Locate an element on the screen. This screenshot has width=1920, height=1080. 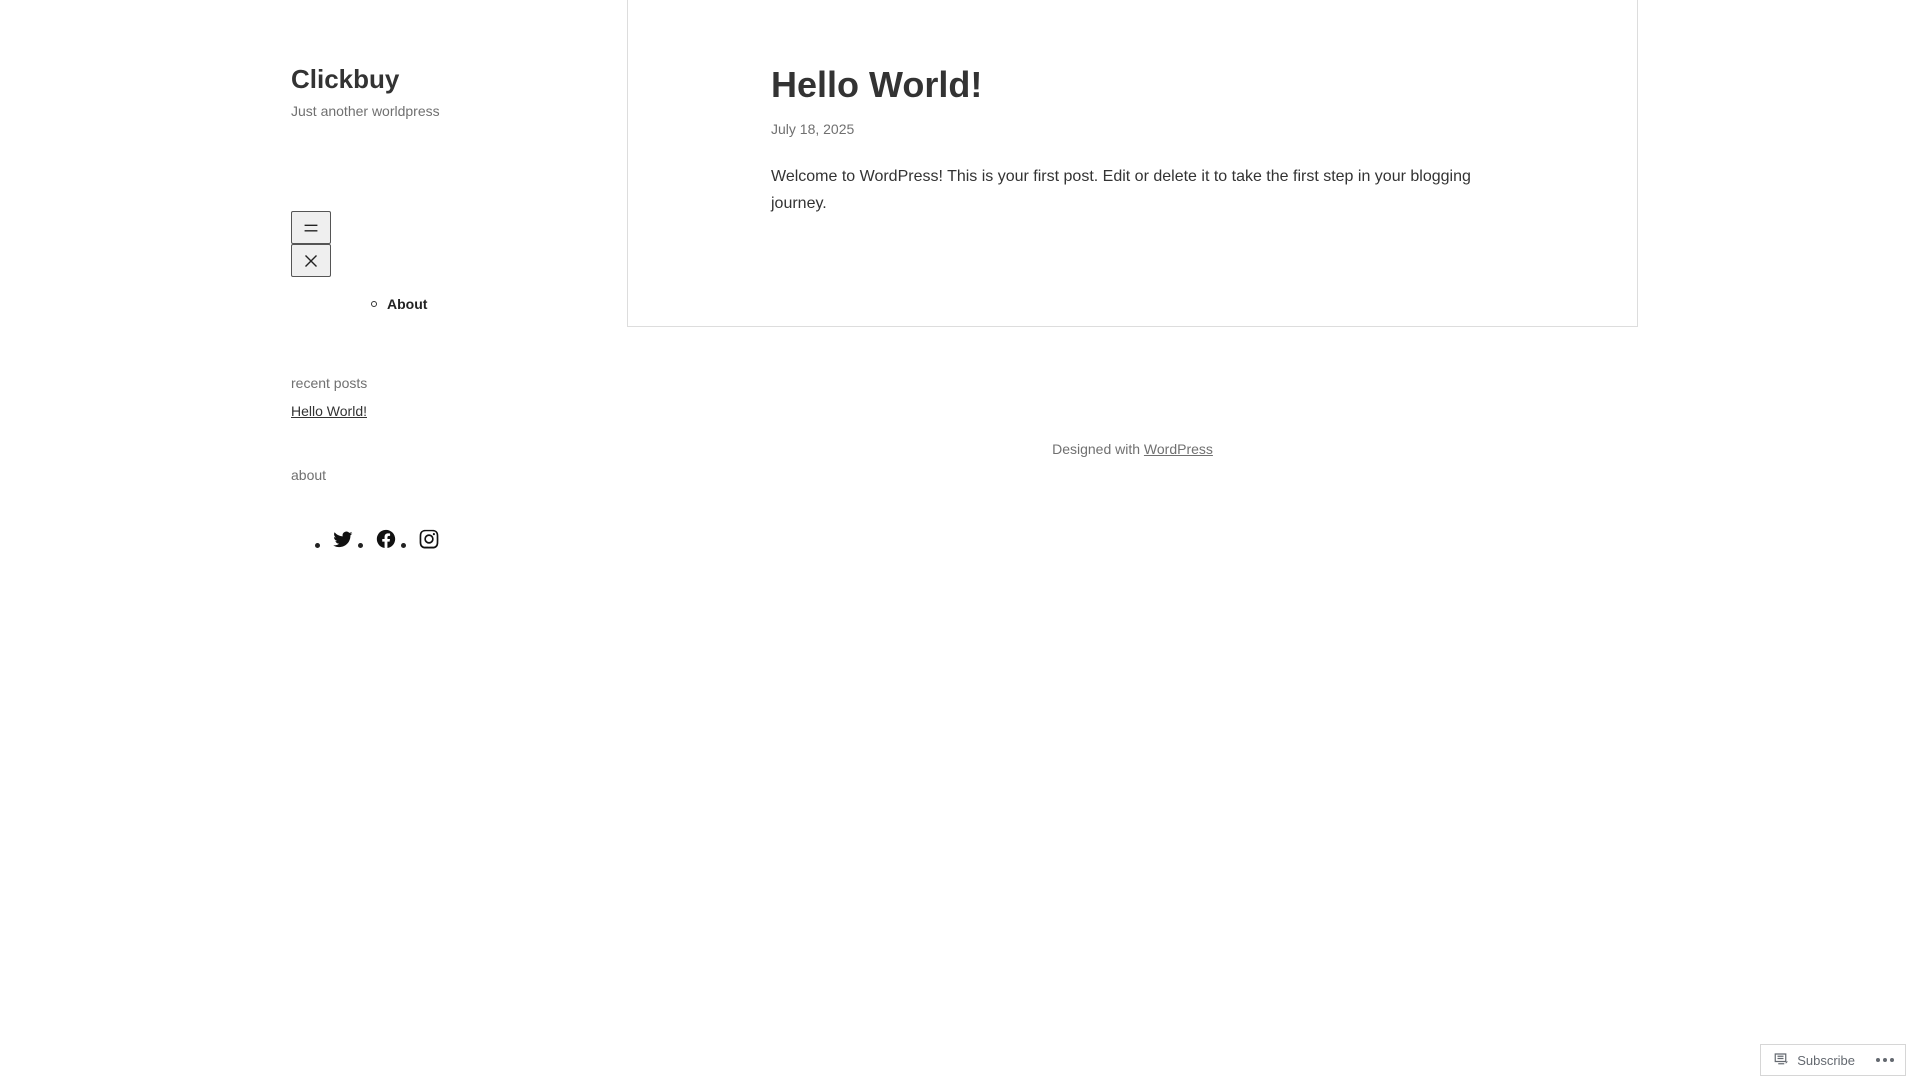
hamburger-icon is located at coordinates (311, 227).